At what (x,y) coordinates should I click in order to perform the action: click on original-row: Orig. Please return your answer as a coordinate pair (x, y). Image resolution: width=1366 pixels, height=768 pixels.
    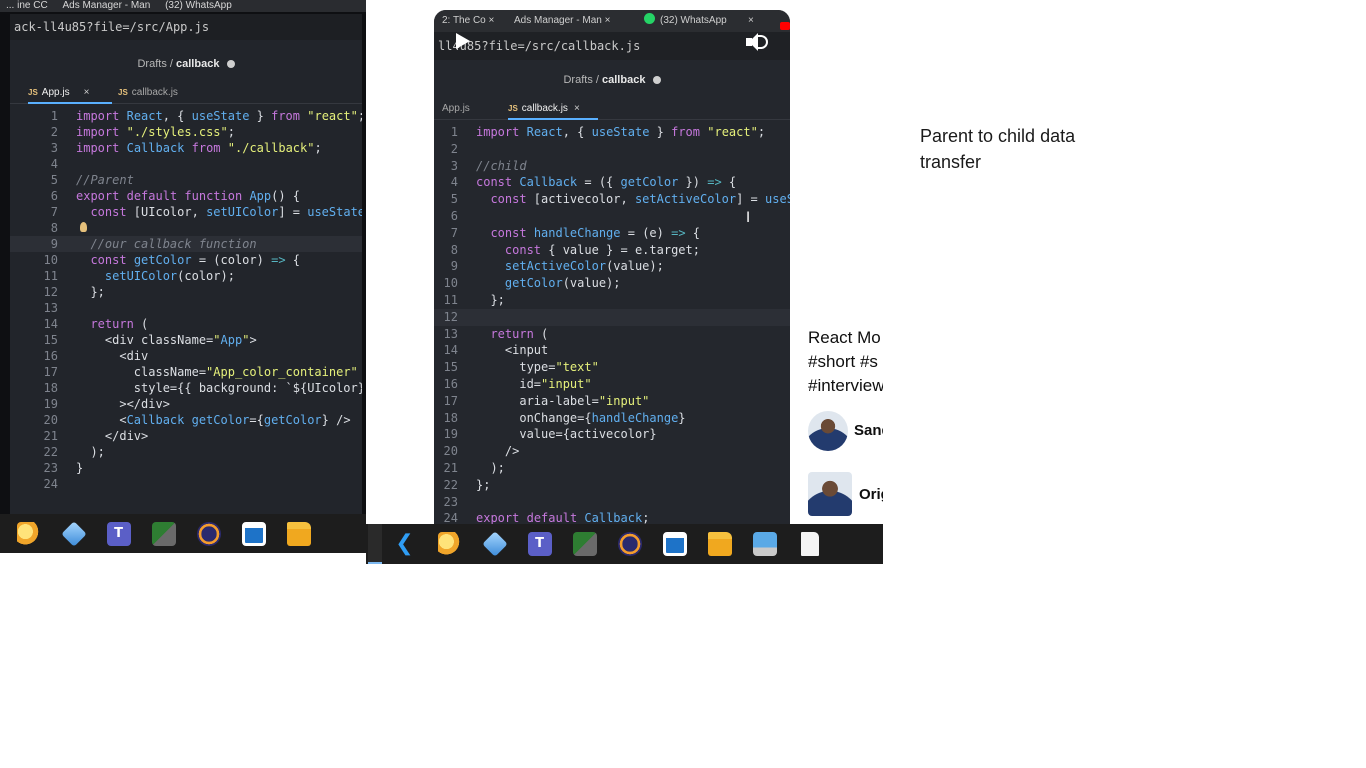
    Looking at the image, I should click on (845, 494).